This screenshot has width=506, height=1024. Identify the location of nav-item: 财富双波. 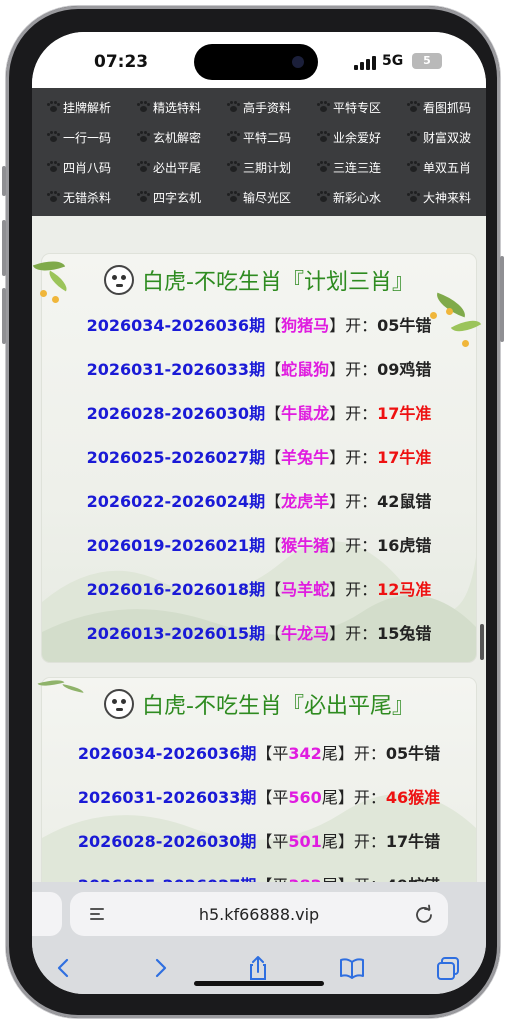
(439, 137).